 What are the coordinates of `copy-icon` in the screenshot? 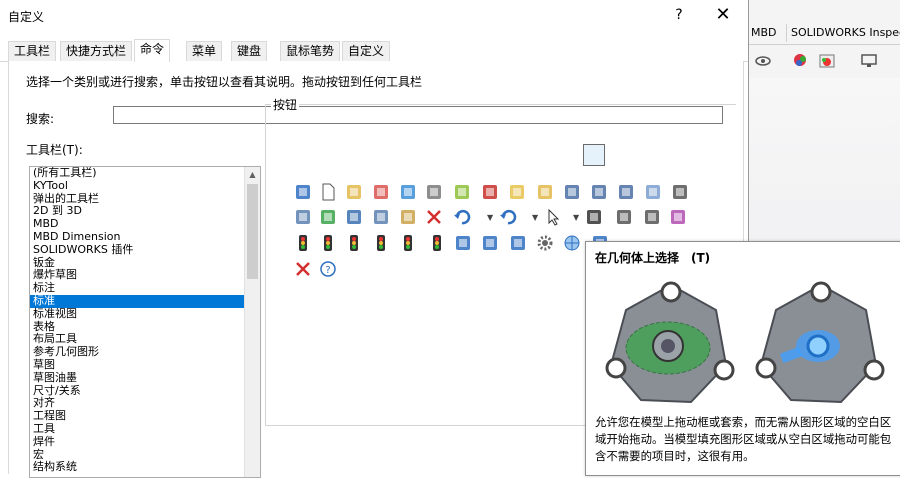 It's located at (381, 217).